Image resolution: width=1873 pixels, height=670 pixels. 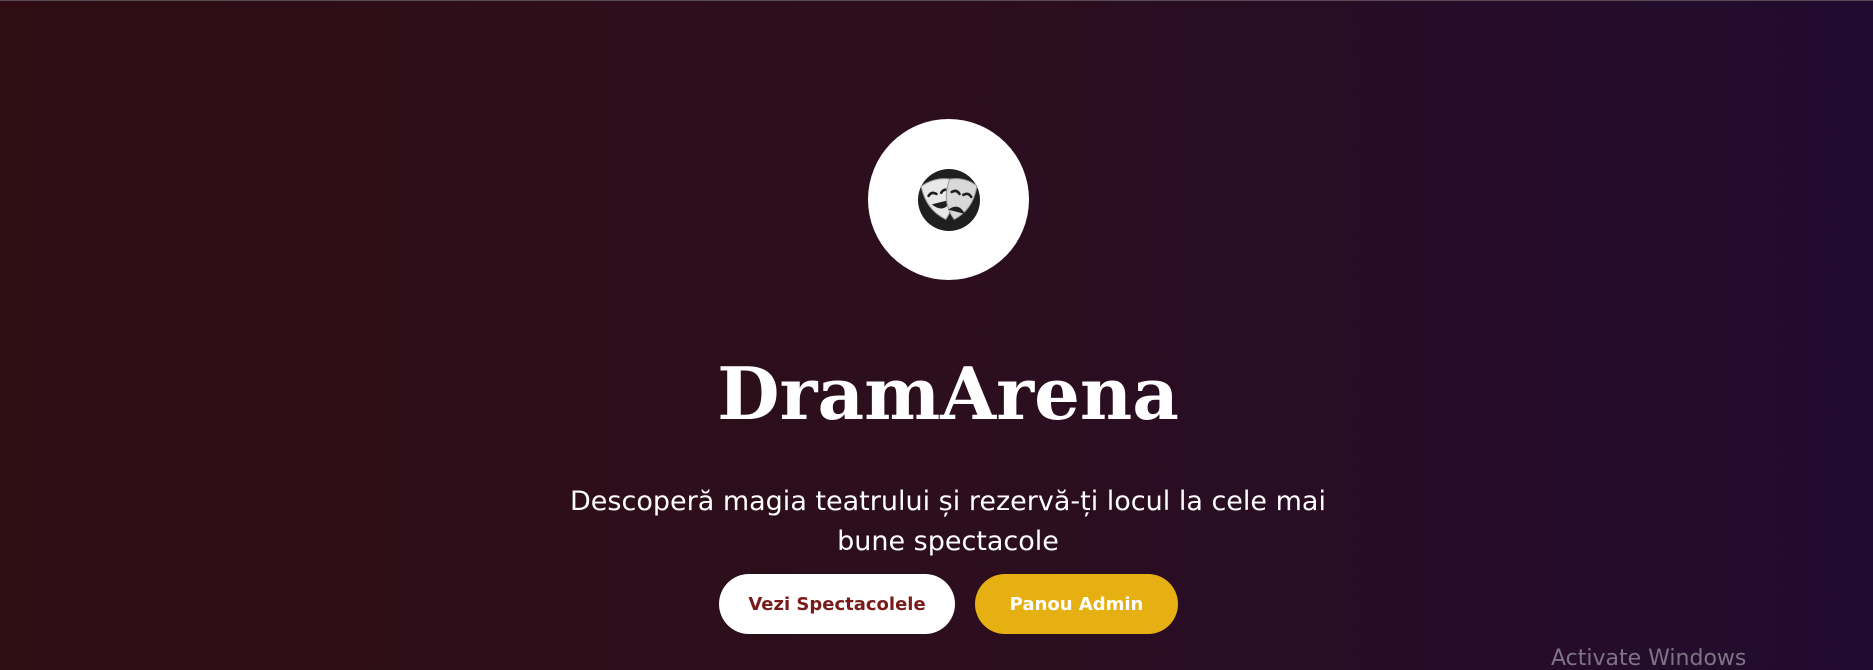 I want to click on theater-masks-icon, so click(x=949, y=200).